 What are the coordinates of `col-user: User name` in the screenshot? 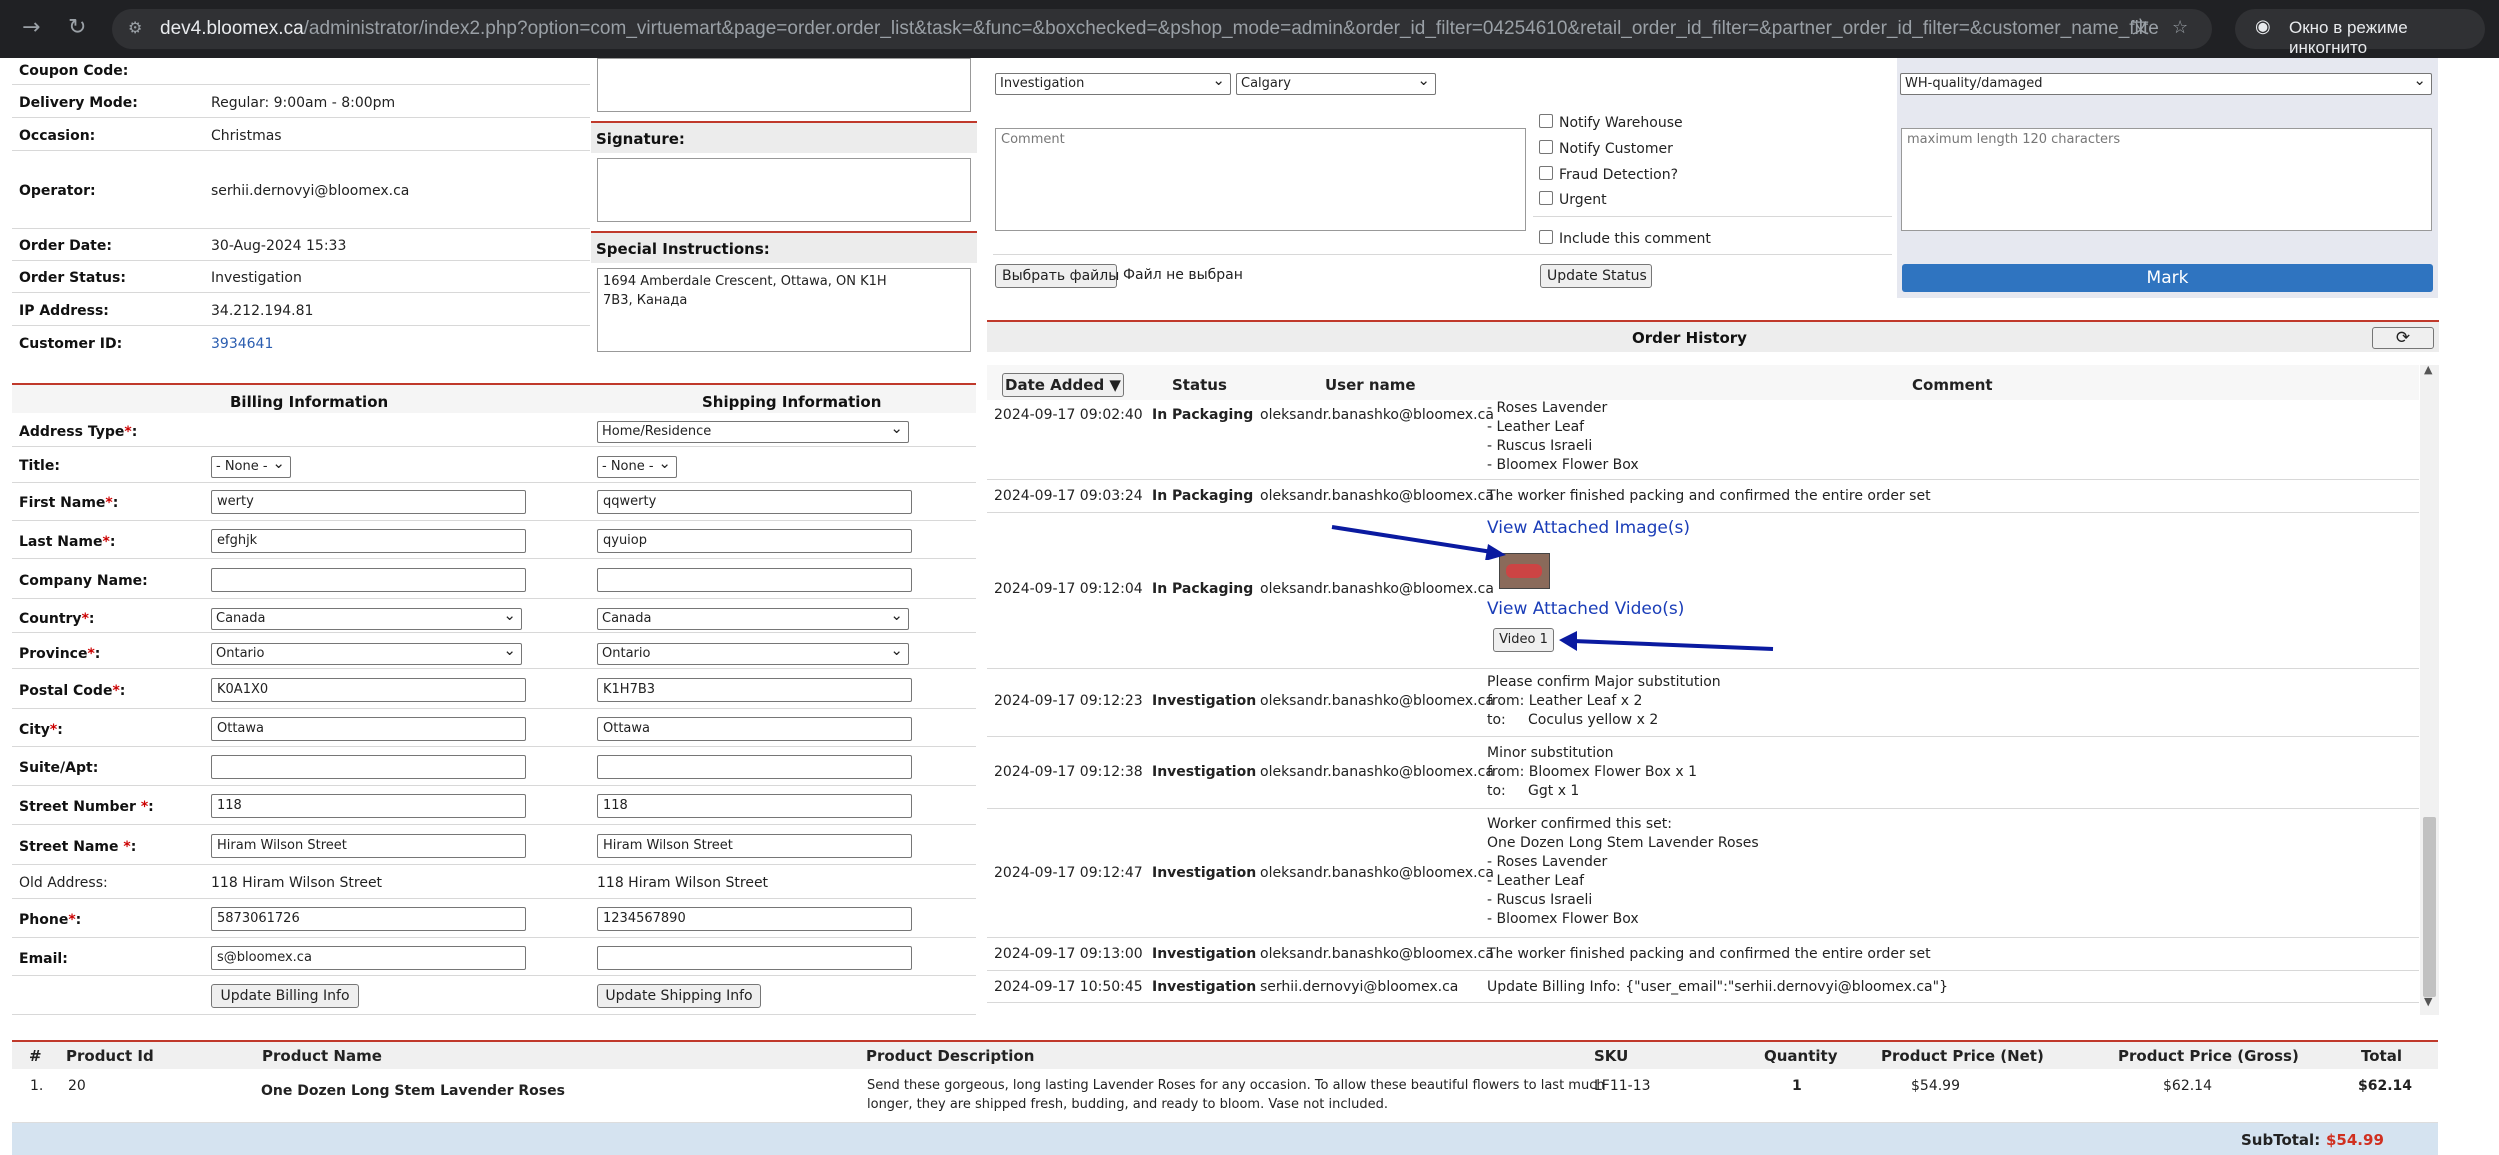 It's located at (1370, 385).